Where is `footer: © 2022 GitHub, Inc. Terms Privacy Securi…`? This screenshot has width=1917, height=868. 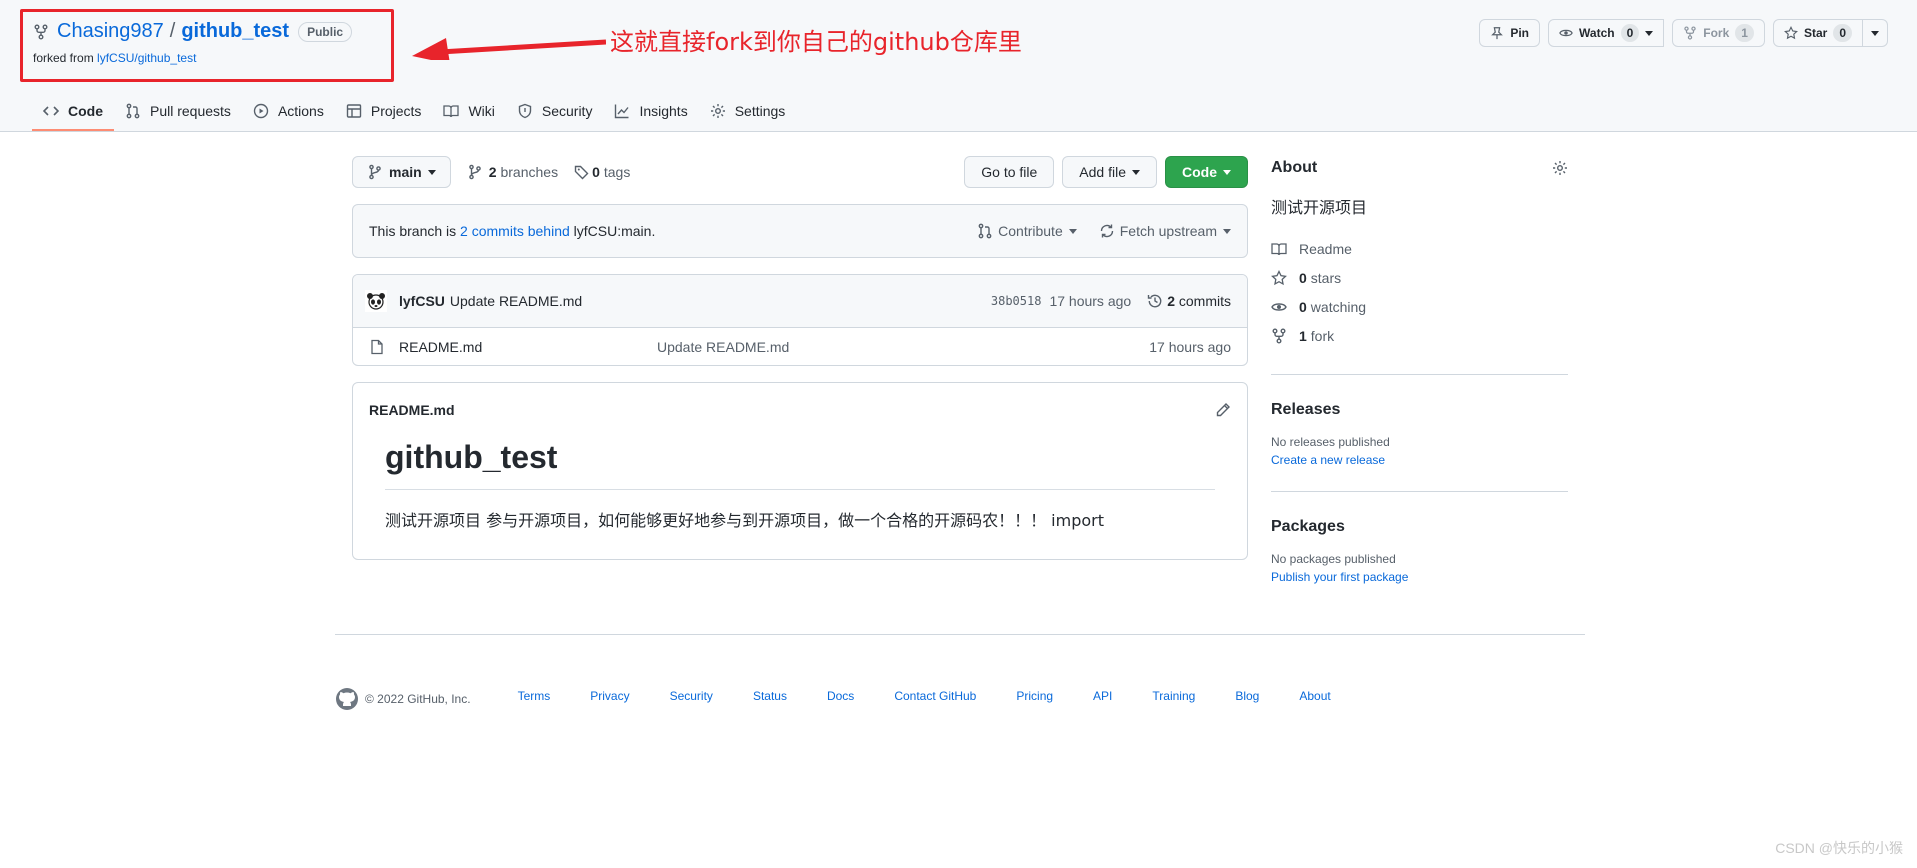 footer: © 2022 GitHub, Inc. Terms Privacy Securi… is located at coordinates (960, 672).